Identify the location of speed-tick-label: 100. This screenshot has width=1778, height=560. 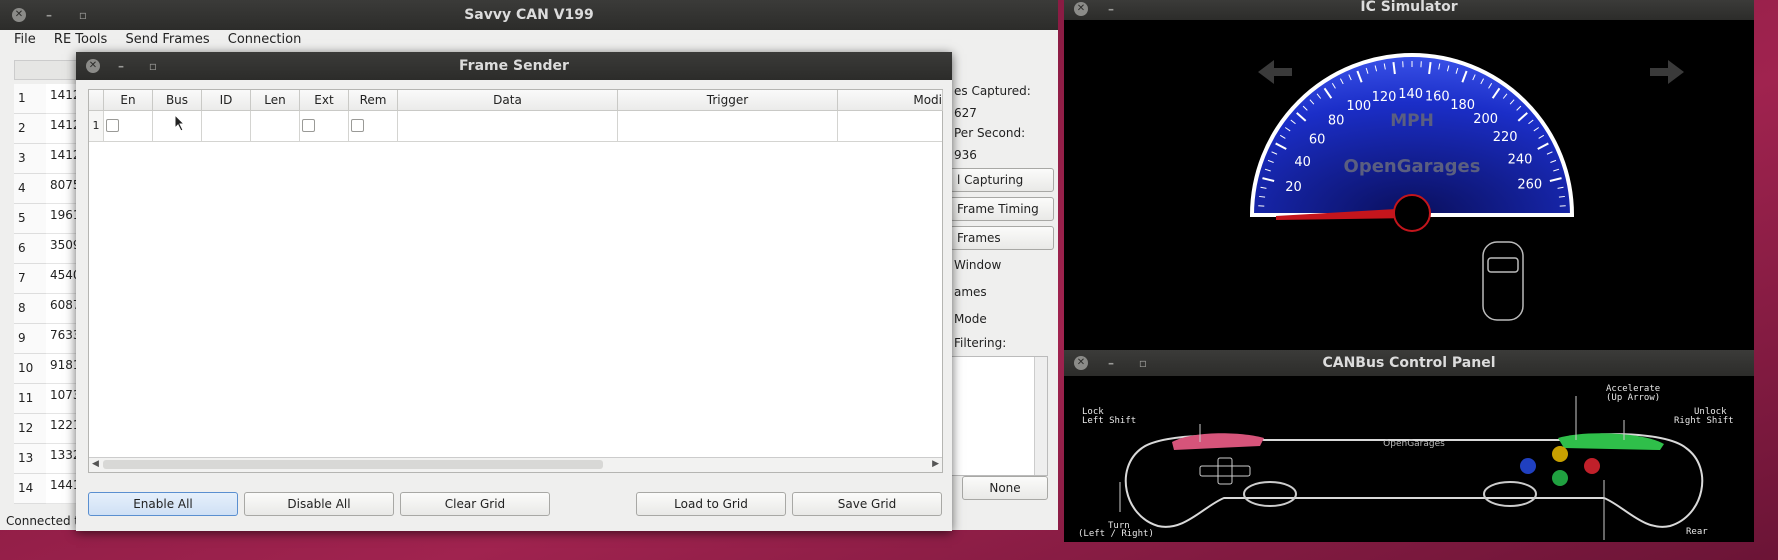
(1358, 106).